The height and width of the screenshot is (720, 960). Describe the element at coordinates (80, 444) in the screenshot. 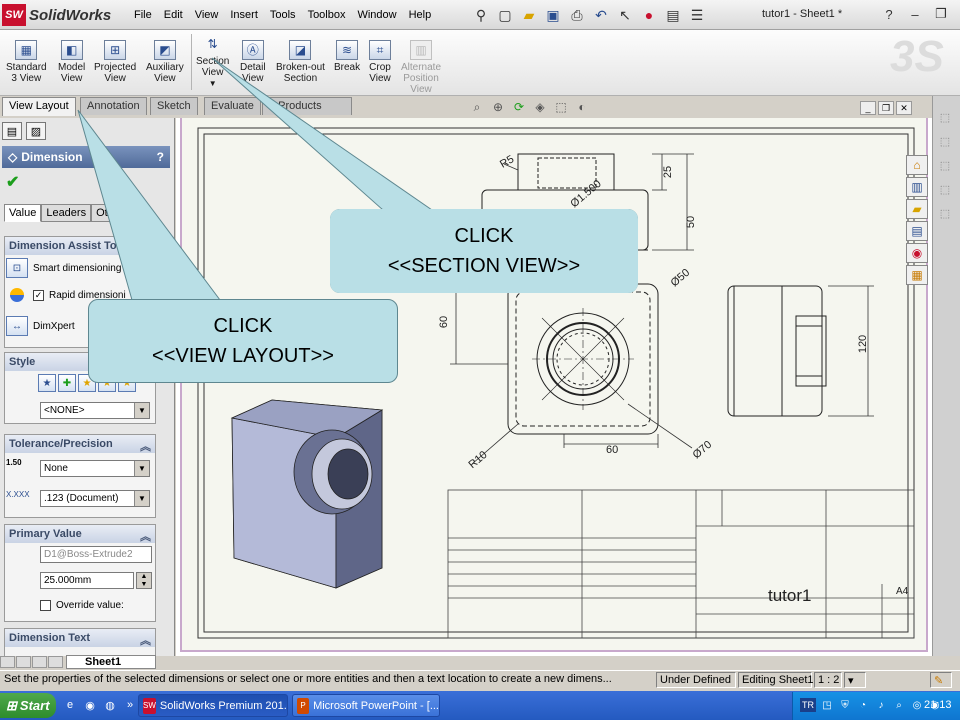

I see `tolerance-precision-title: Tolerance/Precision ︽` at that location.